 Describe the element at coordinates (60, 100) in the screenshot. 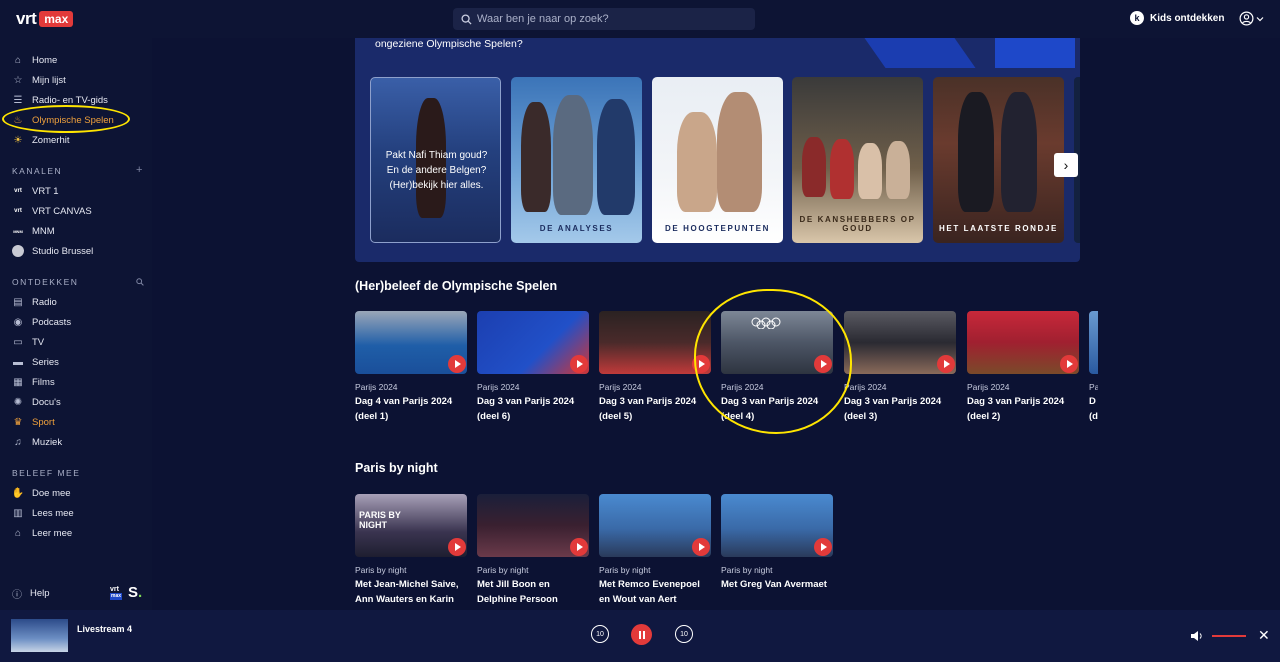

I see `sidebar-item-gids: ☰ Radio- en TV-gids` at that location.